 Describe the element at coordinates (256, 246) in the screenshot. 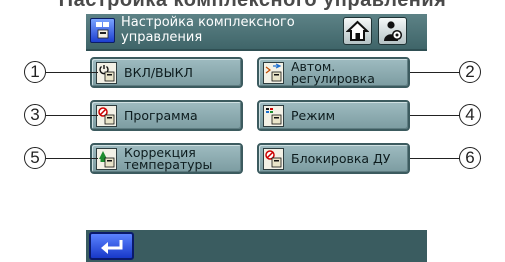

I see `bottom-bar` at that location.